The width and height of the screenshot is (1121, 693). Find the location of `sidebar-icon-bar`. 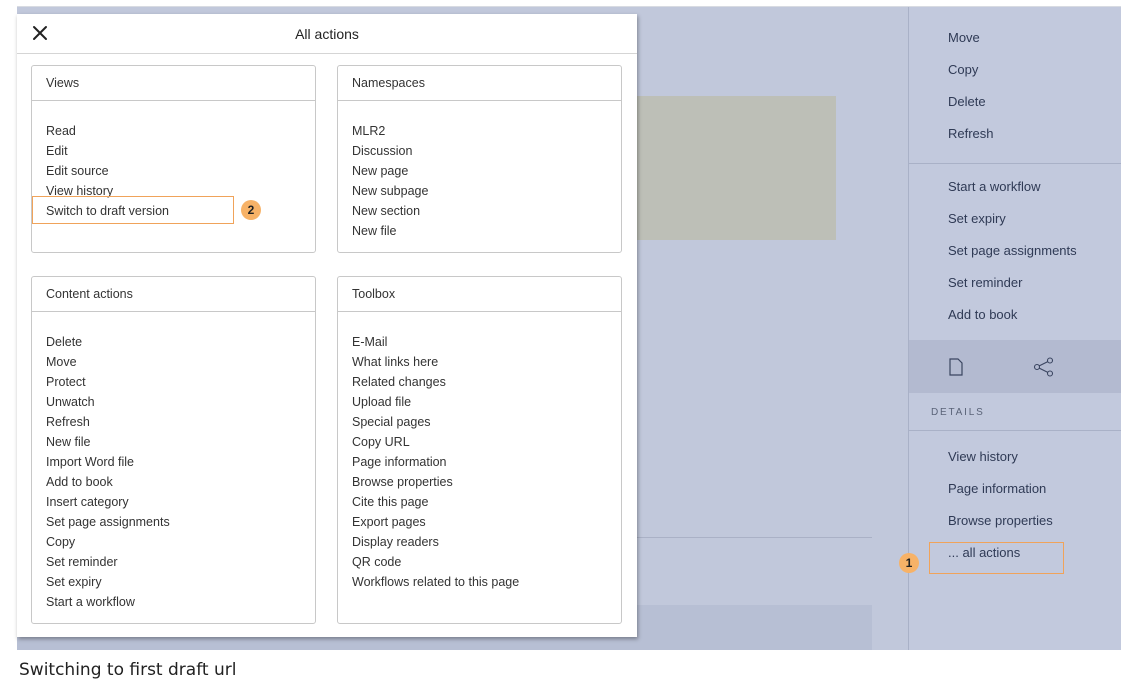

sidebar-icon-bar is located at coordinates (1015, 366).